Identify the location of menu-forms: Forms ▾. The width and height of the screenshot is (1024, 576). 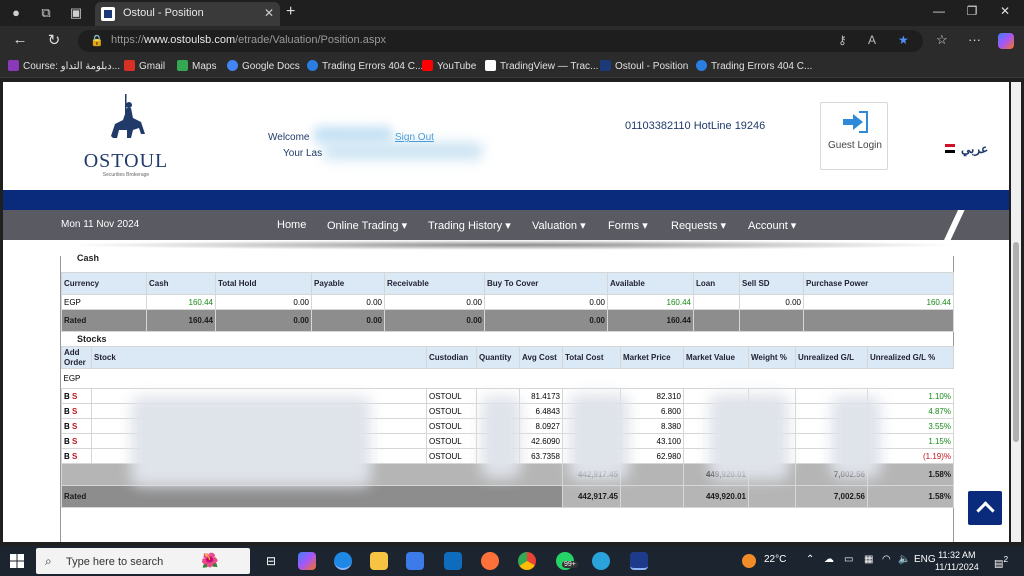
(628, 225).